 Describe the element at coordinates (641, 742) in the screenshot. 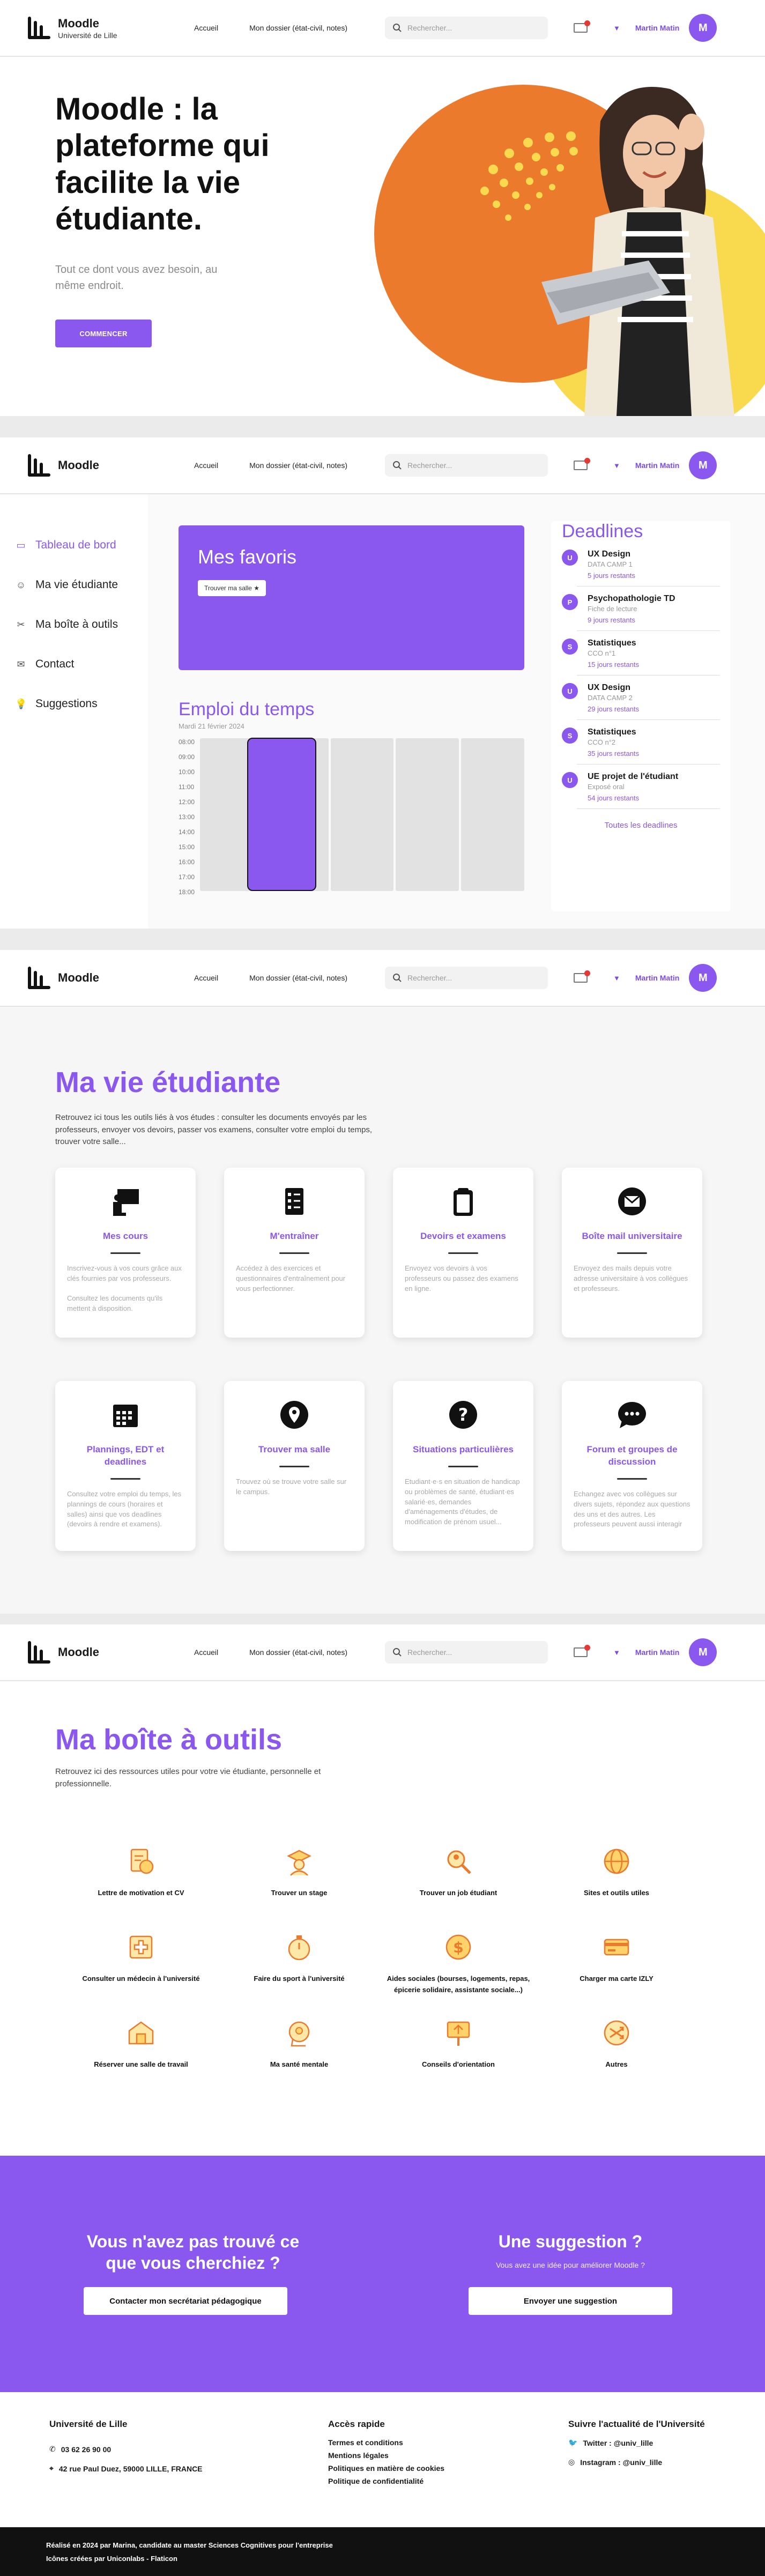

I see `deadline-item: S Statistiques CCO n°2 35 jours restants` at that location.